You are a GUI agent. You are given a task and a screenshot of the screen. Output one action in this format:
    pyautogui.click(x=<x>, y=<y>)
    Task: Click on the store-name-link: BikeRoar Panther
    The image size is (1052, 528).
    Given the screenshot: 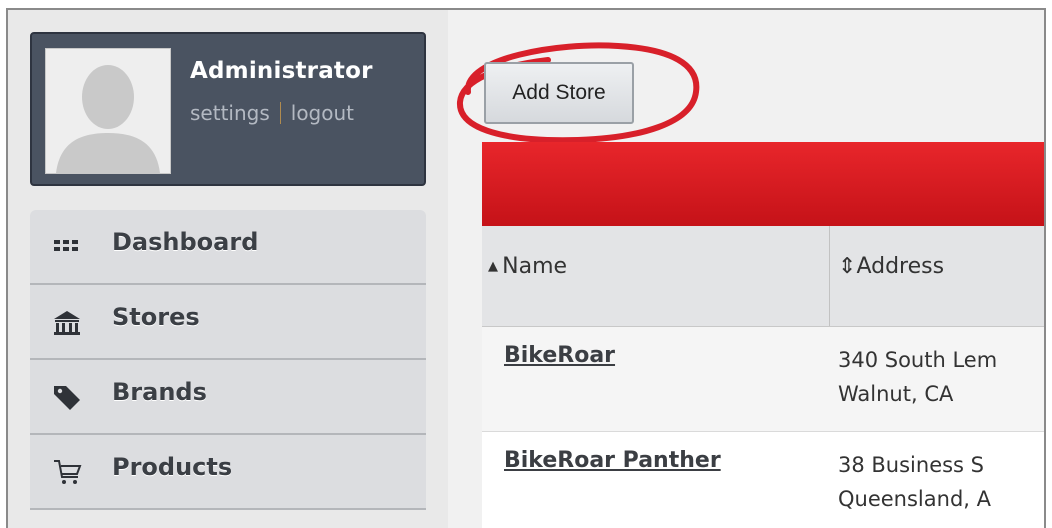 What is the action you would take?
    pyautogui.click(x=612, y=460)
    